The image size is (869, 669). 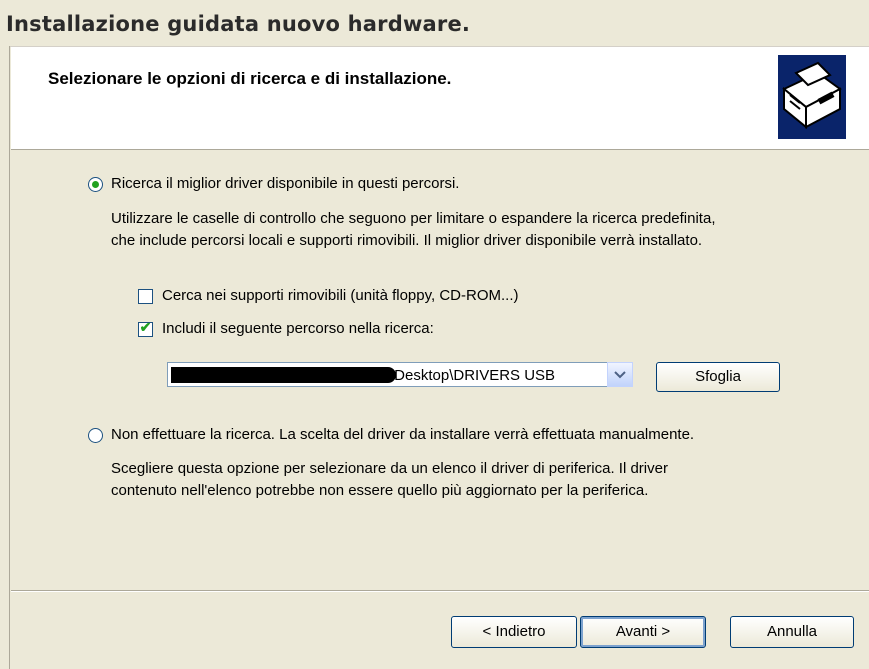 What do you see at coordinates (643, 632) in the screenshot?
I see `next-button: Avanti >` at bounding box center [643, 632].